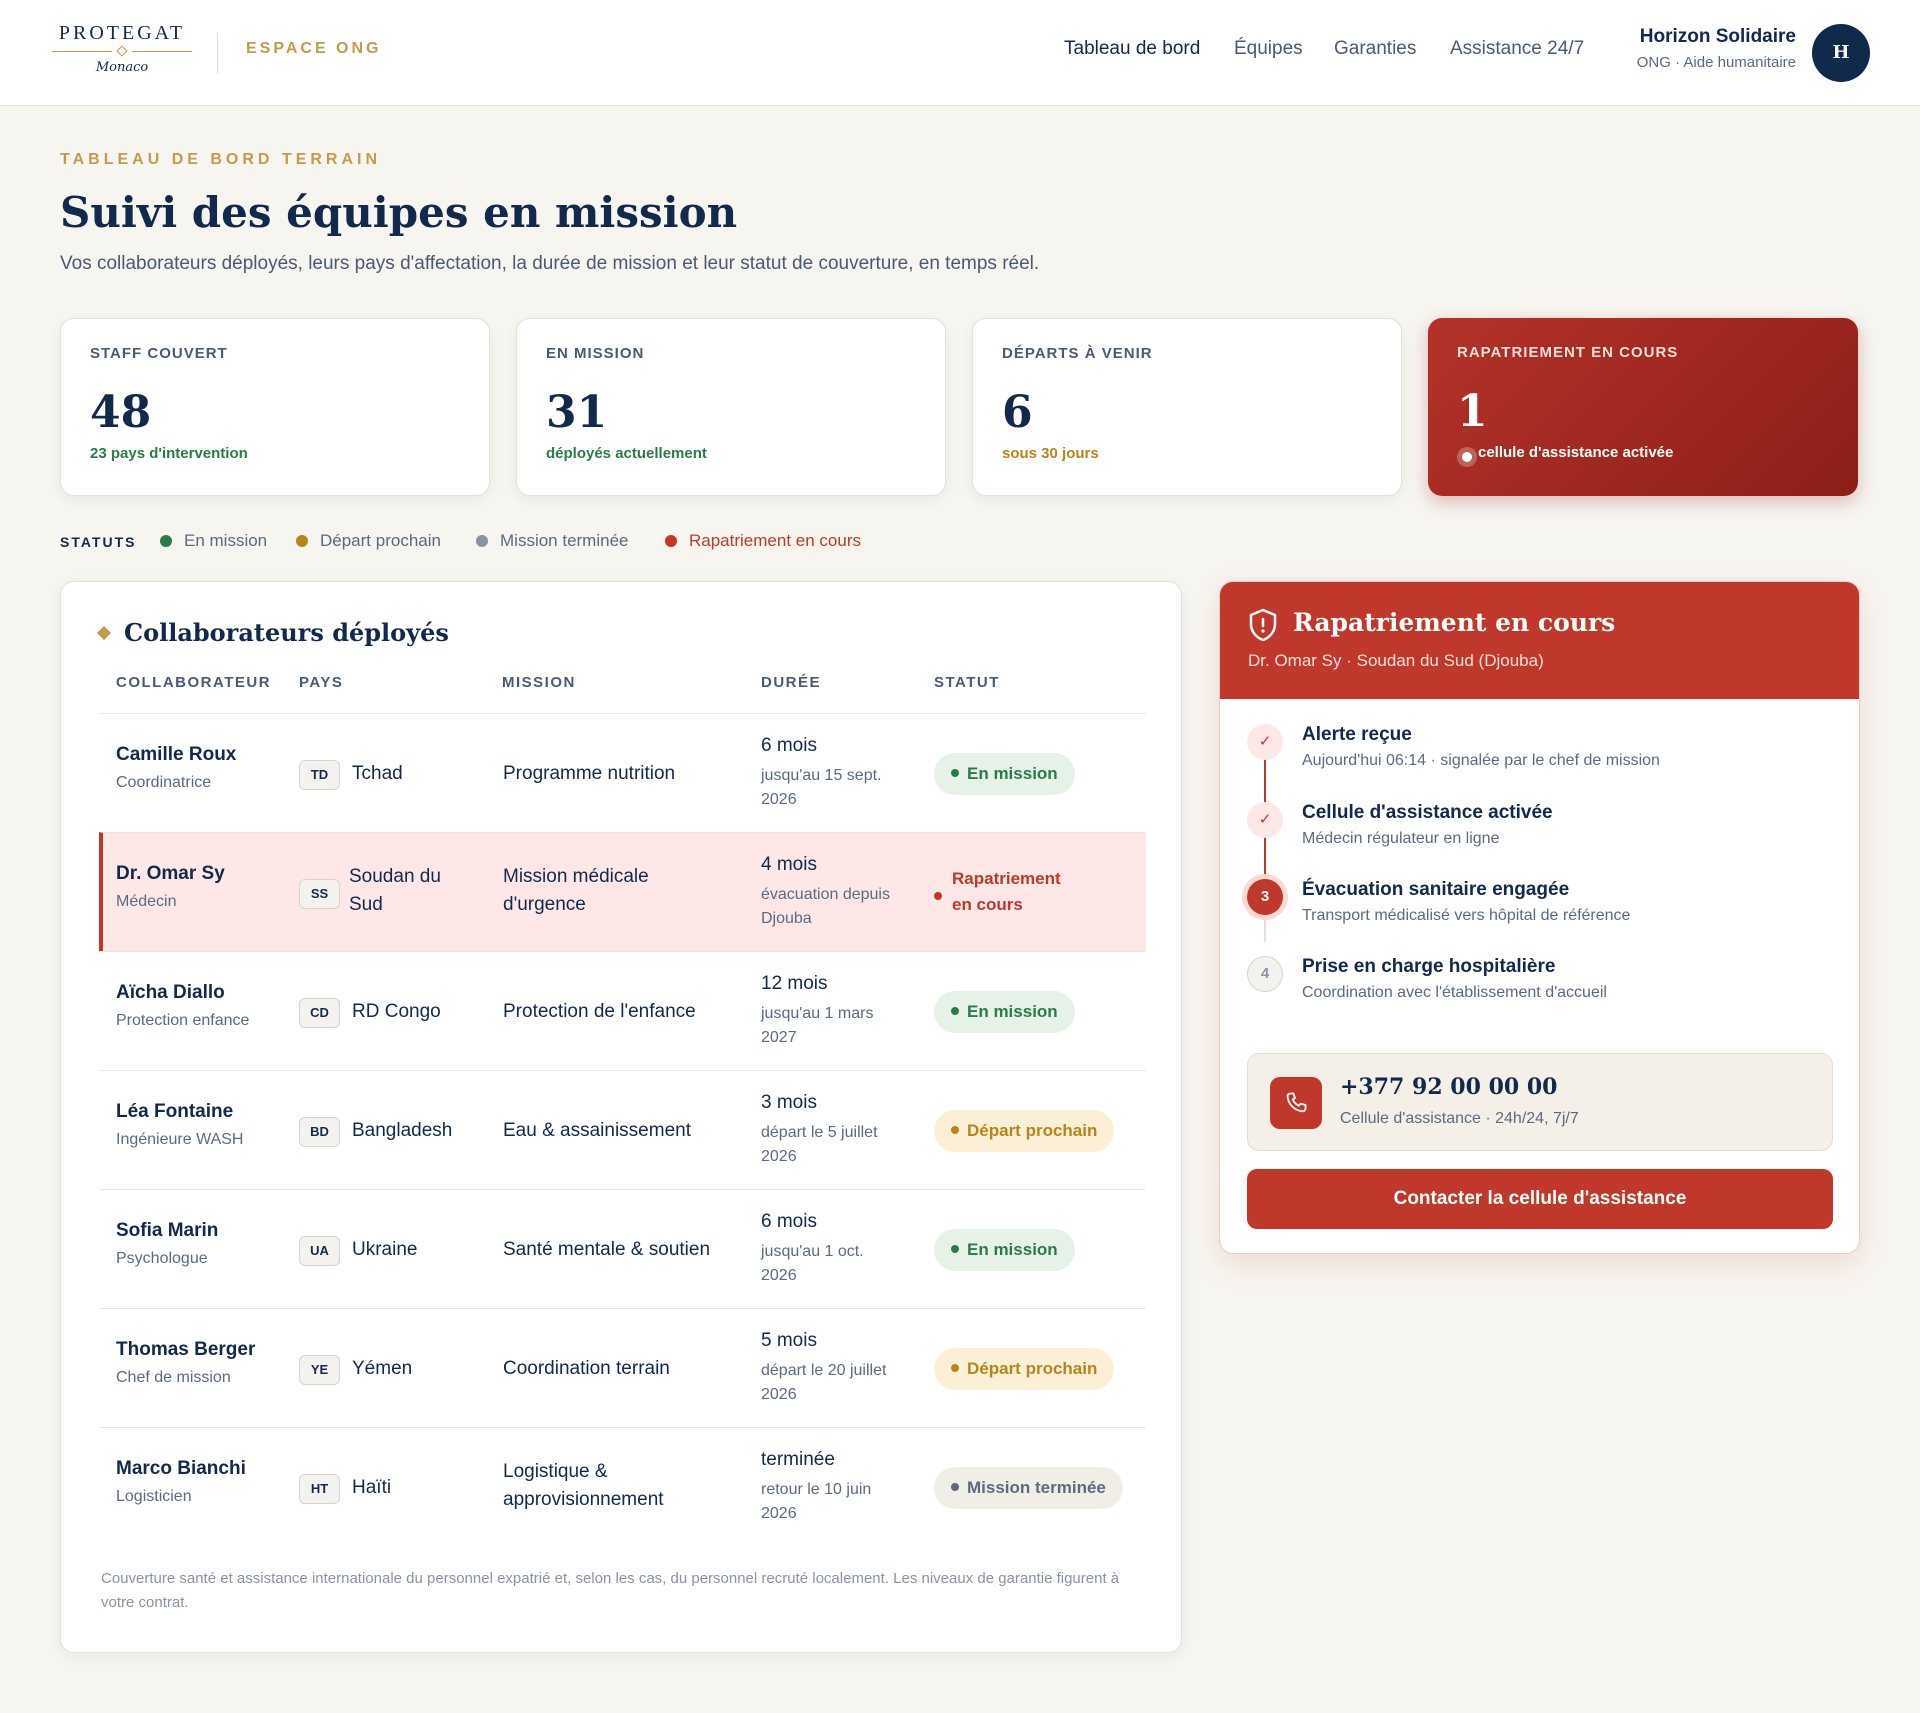  I want to click on stat-label: STAFF COUVERT, so click(159, 353).